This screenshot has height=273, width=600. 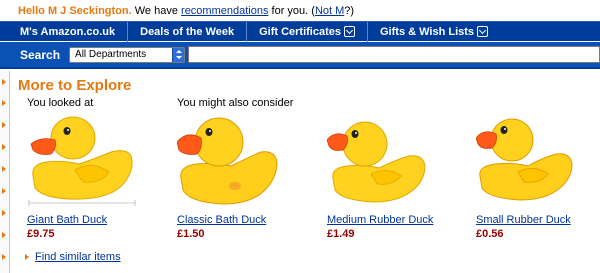 What do you see at coordinates (75, 11) in the screenshot?
I see `greeting-name: Hello M J Seckington.` at bounding box center [75, 11].